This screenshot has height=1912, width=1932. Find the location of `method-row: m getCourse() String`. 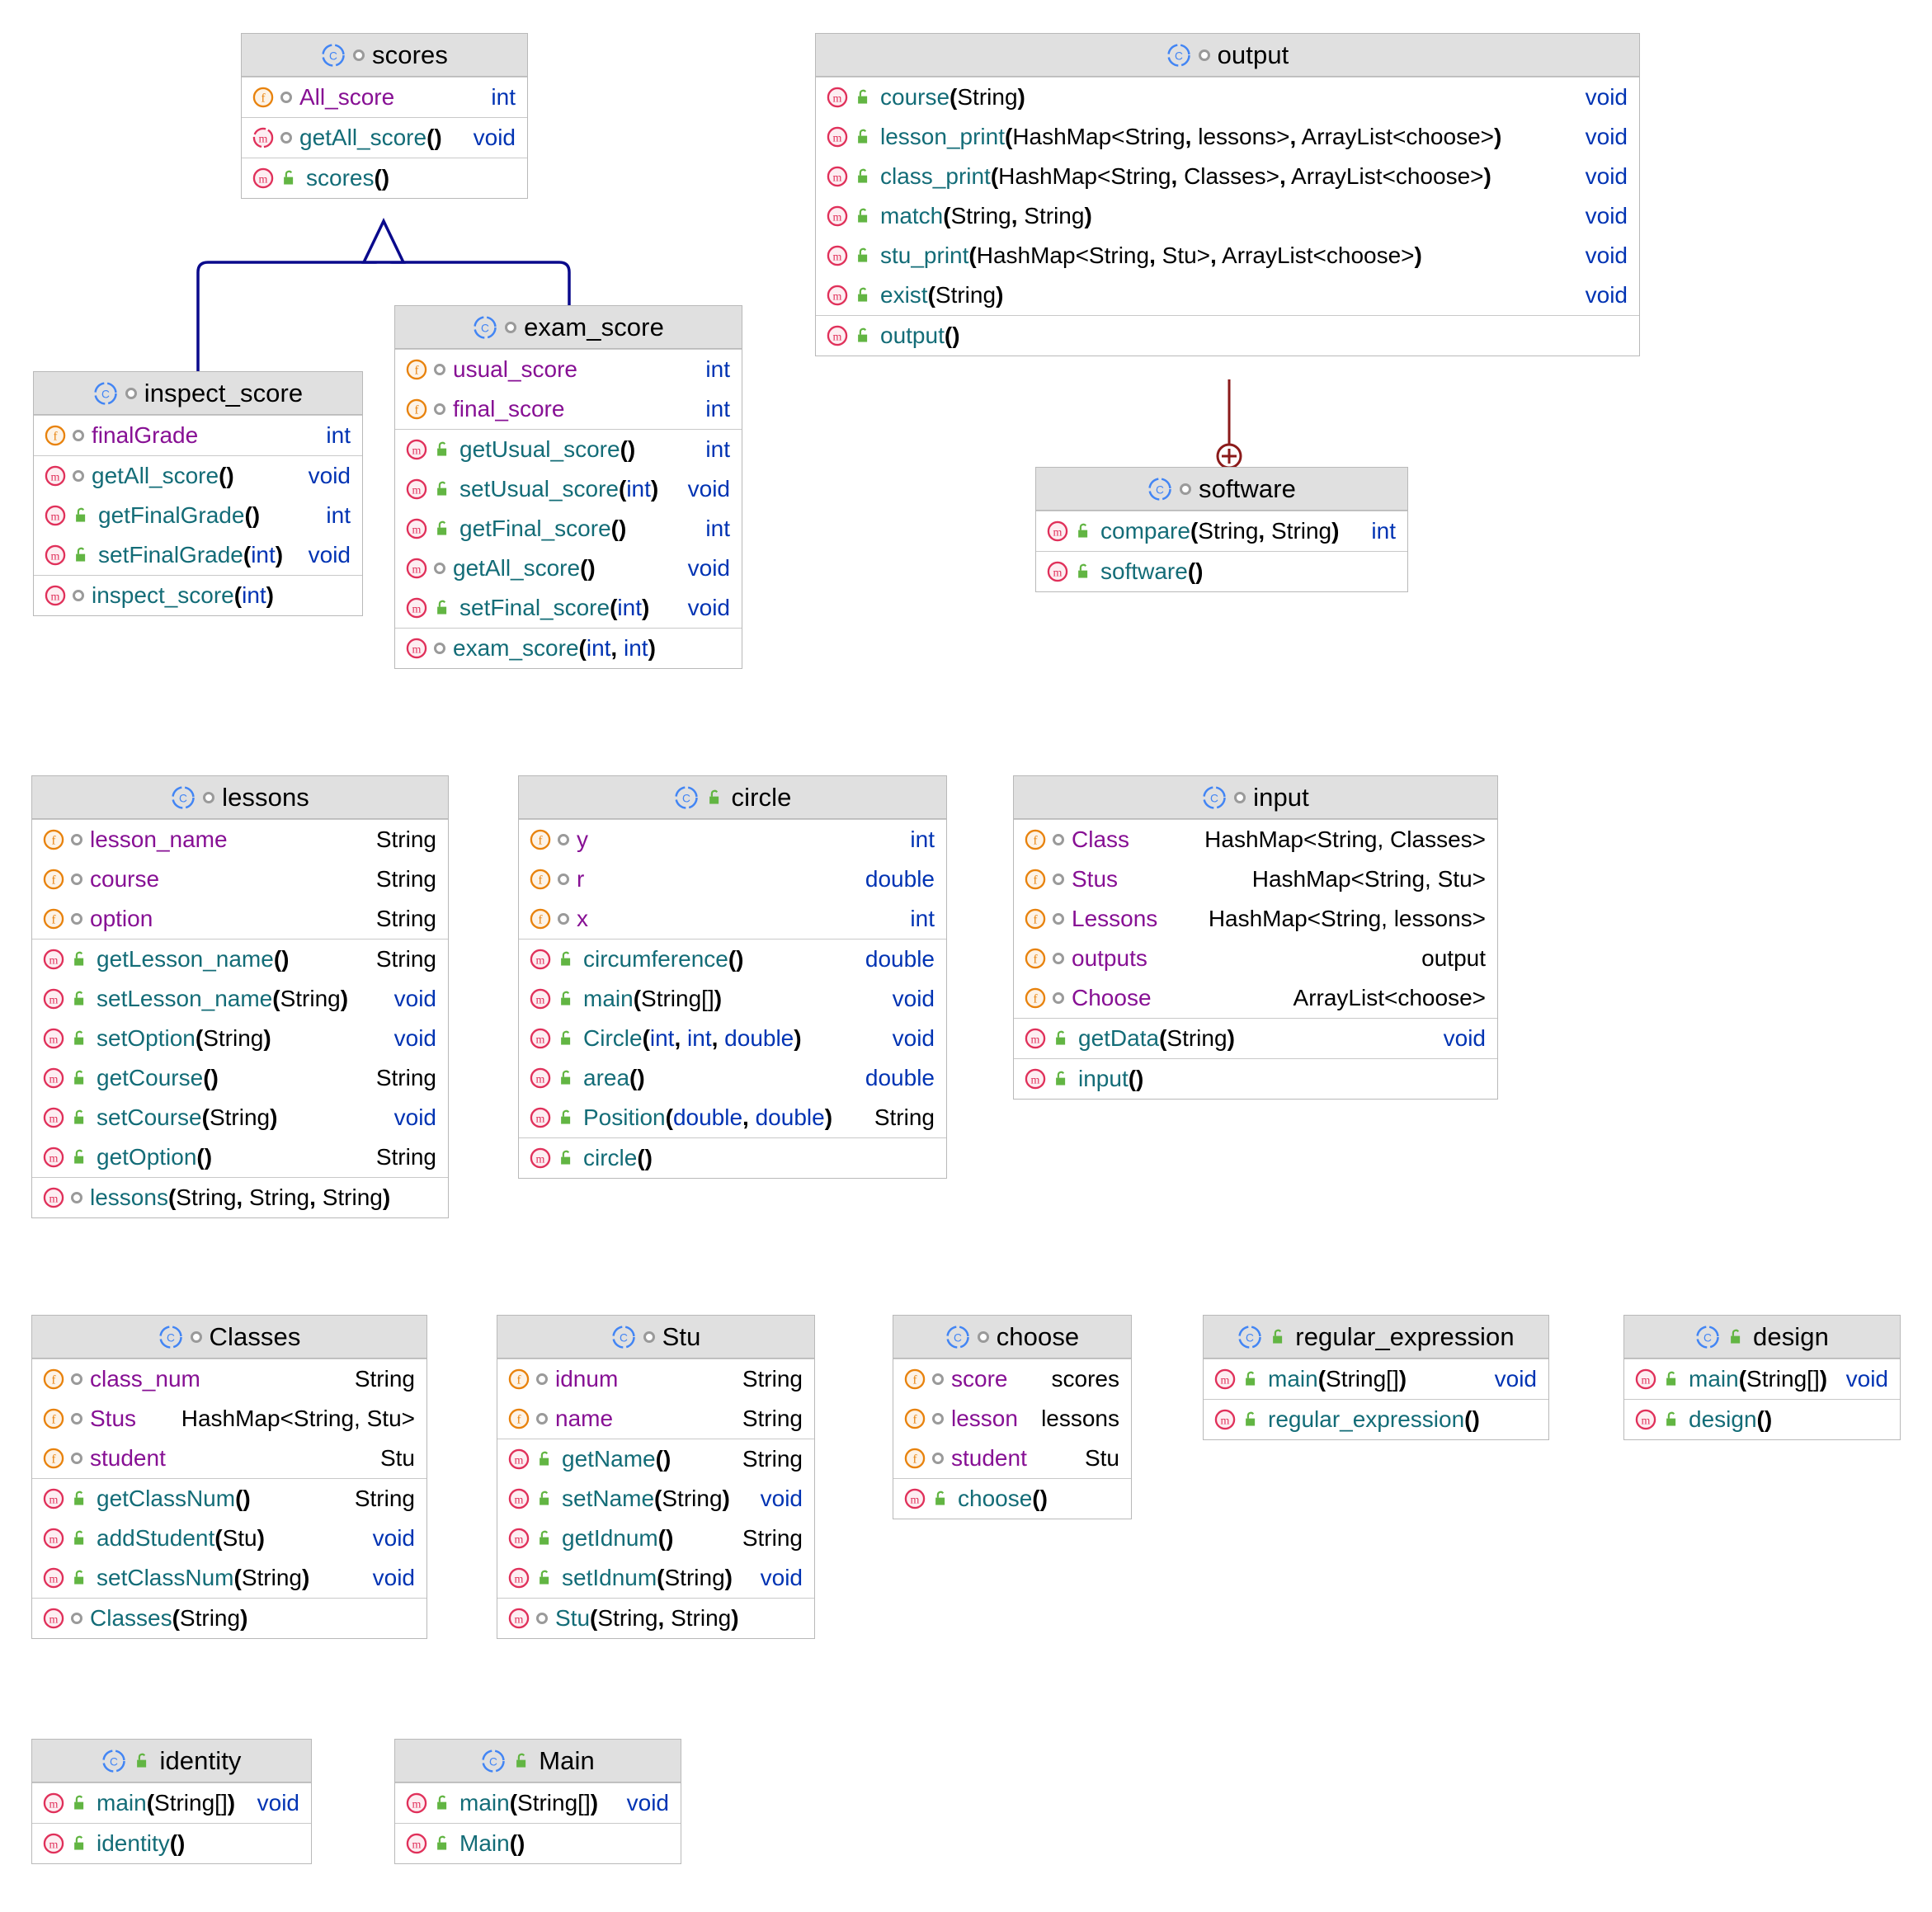

method-row: m getCourse() String is located at coordinates (240, 1078).